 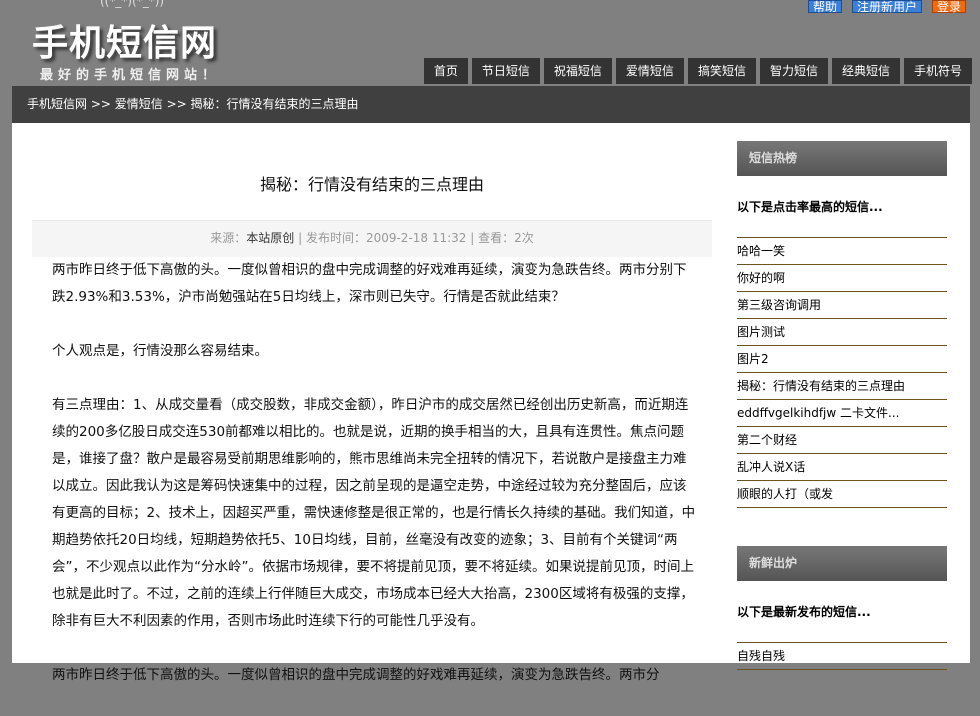 I want to click on list-item: 自残自残, so click(x=842, y=656).